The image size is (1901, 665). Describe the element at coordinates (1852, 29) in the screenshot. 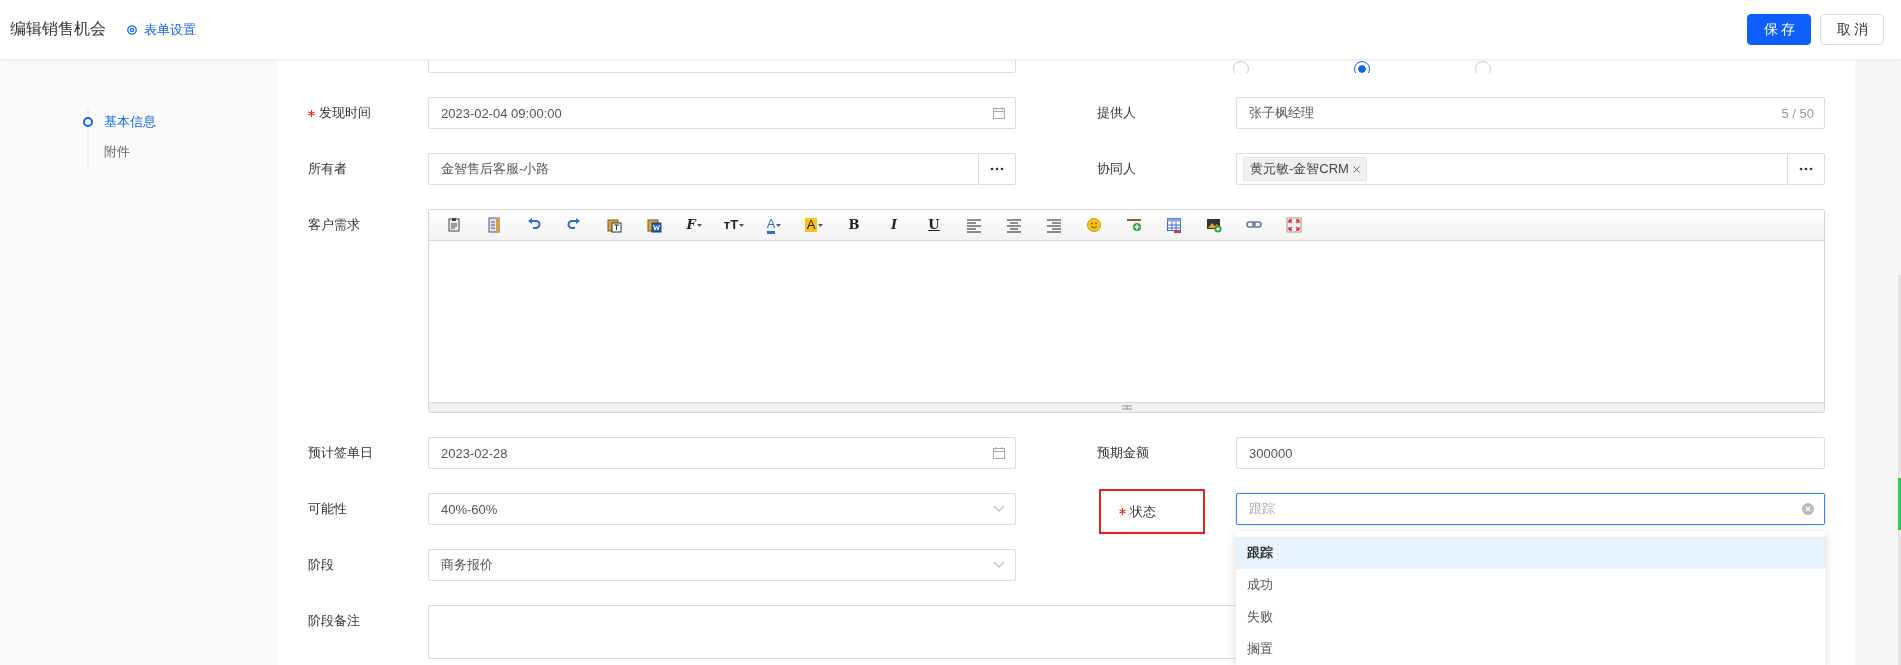

I see `cancel-button: 取消` at that location.